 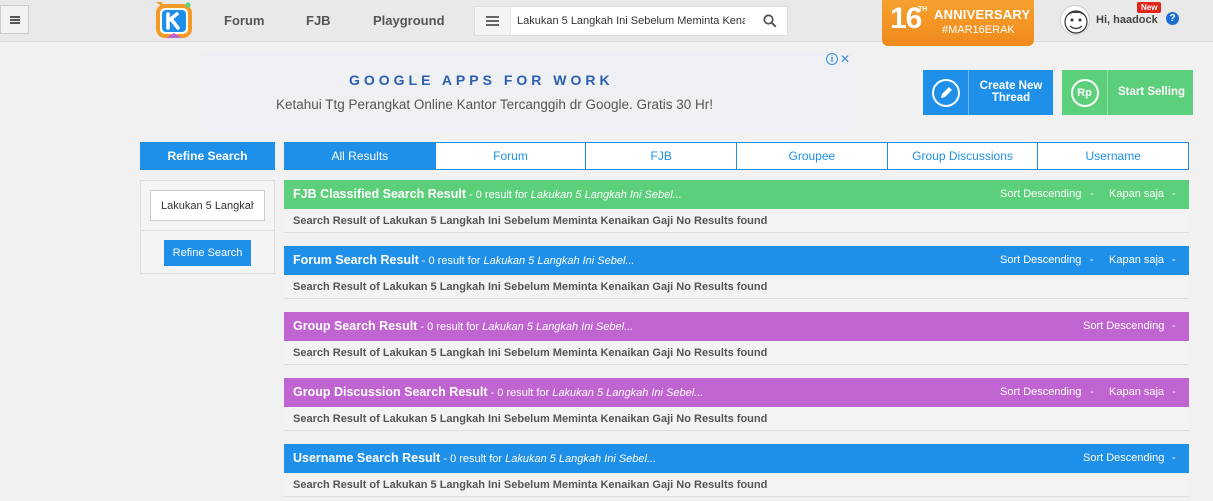 What do you see at coordinates (1127, 20) in the screenshot?
I see `user-greeting: Hi, haadock` at bounding box center [1127, 20].